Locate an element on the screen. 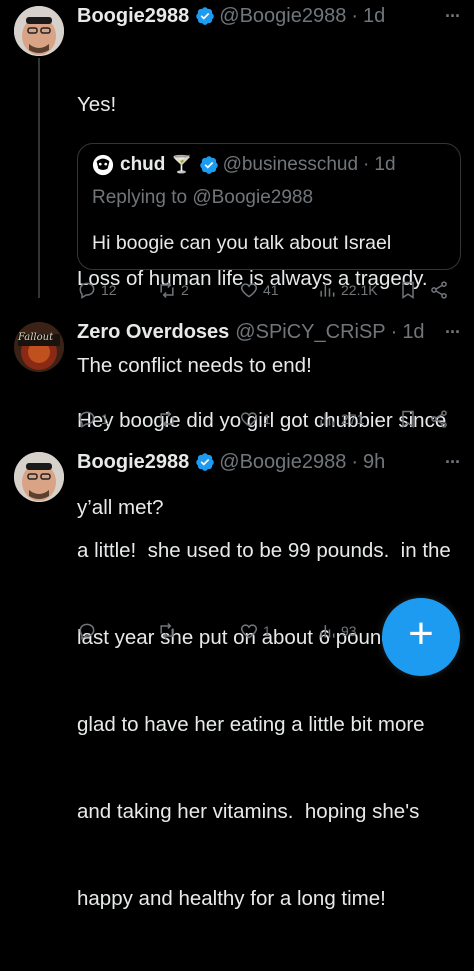 Image resolution: width=474 pixels, height=971 pixels. like-button: 41 is located at coordinates (259, 290).